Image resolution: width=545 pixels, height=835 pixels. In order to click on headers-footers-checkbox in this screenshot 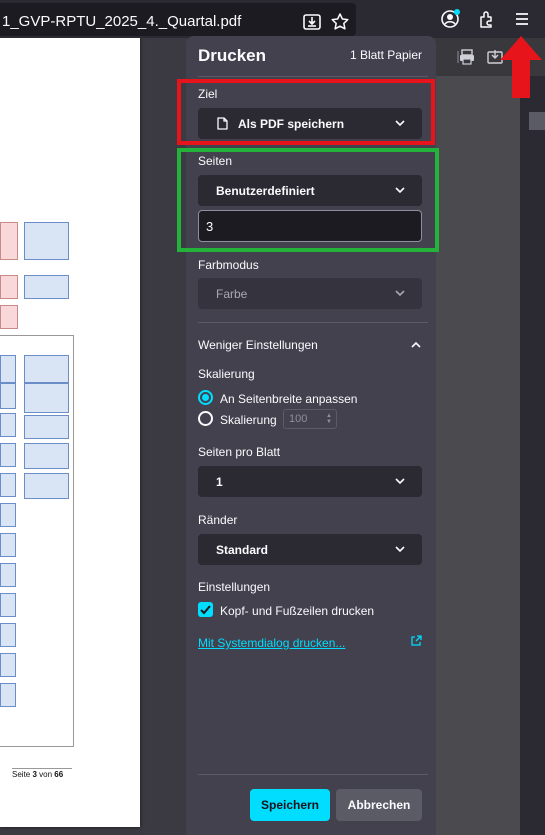, I will do `click(205, 609)`.